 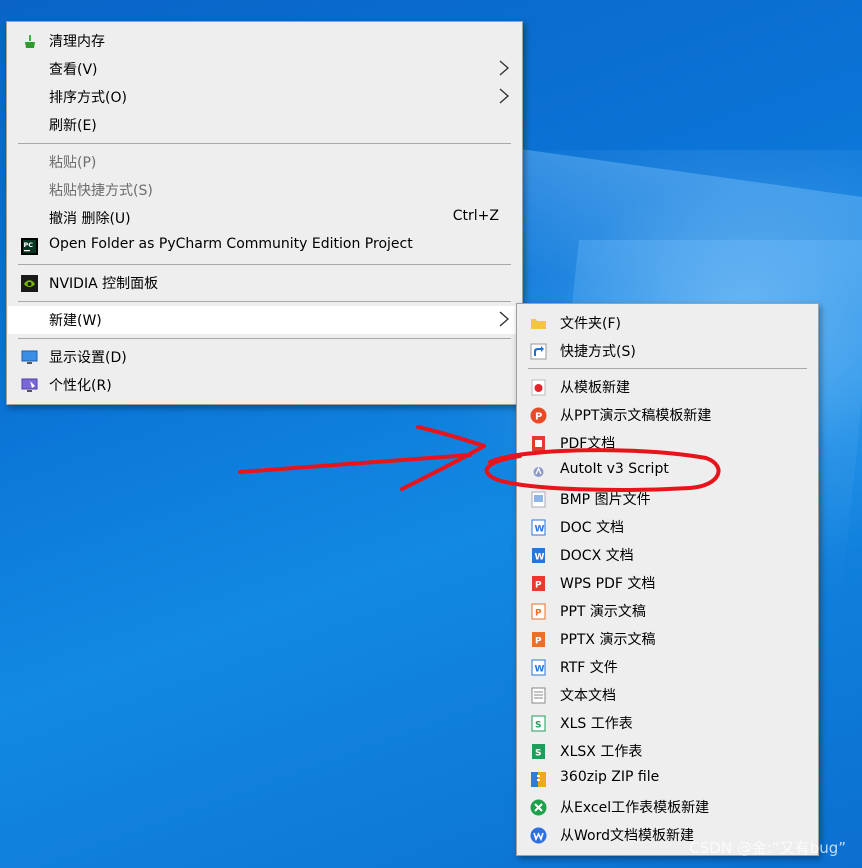 I want to click on watermark: CSDN @金:“又有bug”, so click(x=767, y=848).